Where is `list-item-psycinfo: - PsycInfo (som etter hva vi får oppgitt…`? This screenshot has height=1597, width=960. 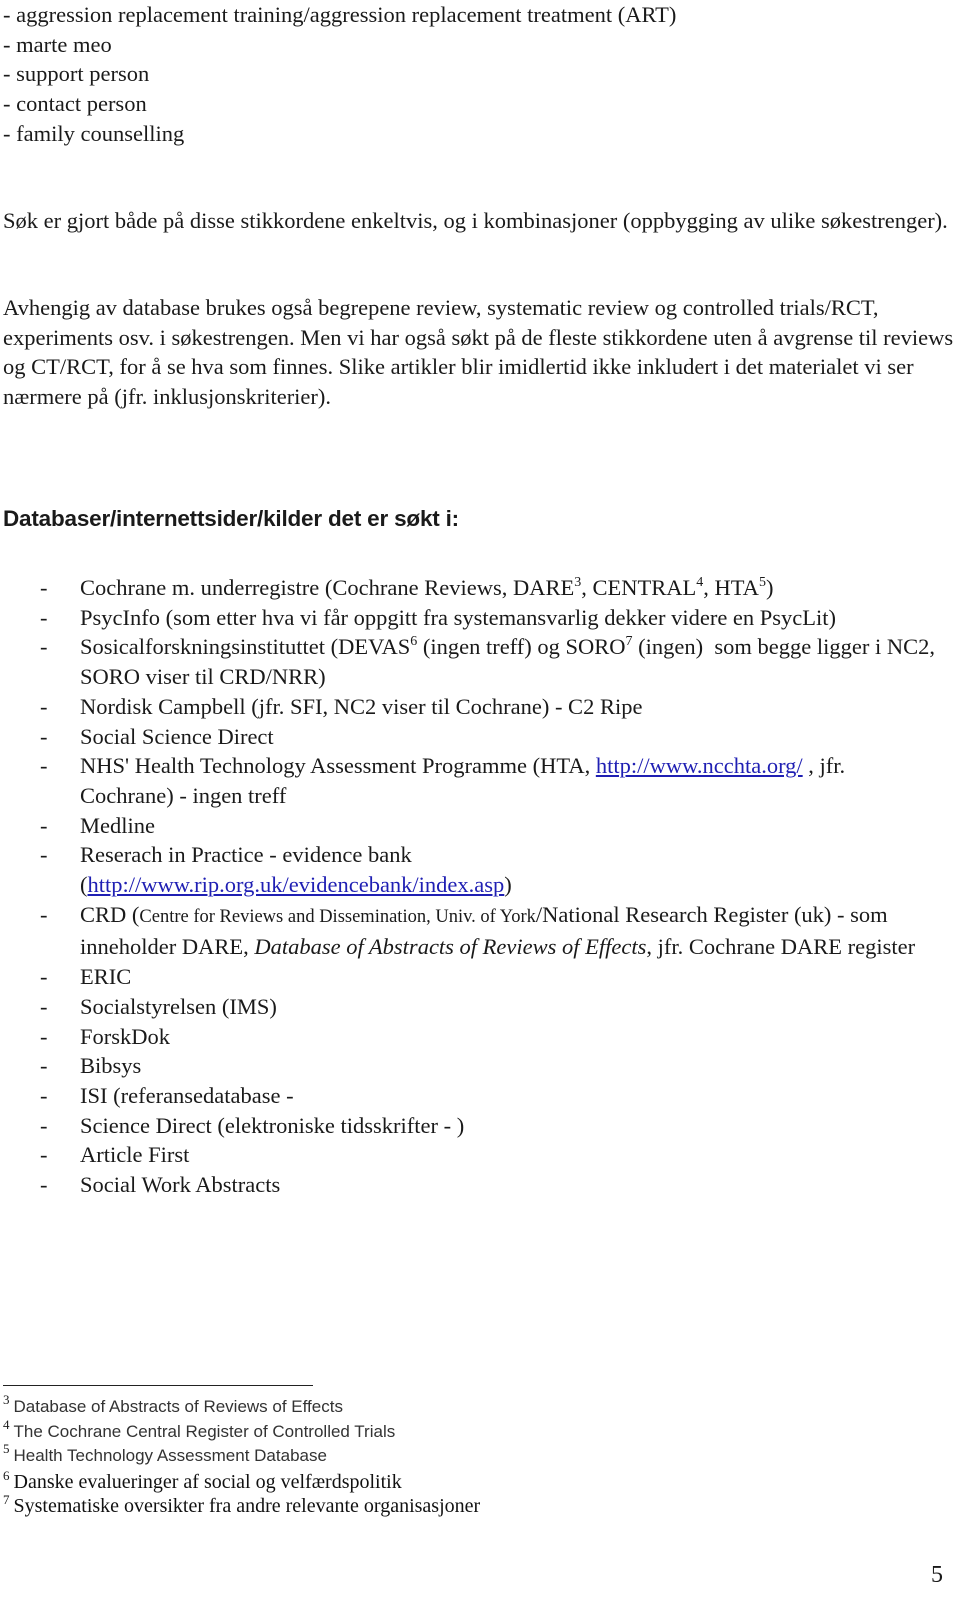
list-item-psycinfo: - PsycInfo (som etter hva vi får oppgitt… is located at coordinates (480, 618).